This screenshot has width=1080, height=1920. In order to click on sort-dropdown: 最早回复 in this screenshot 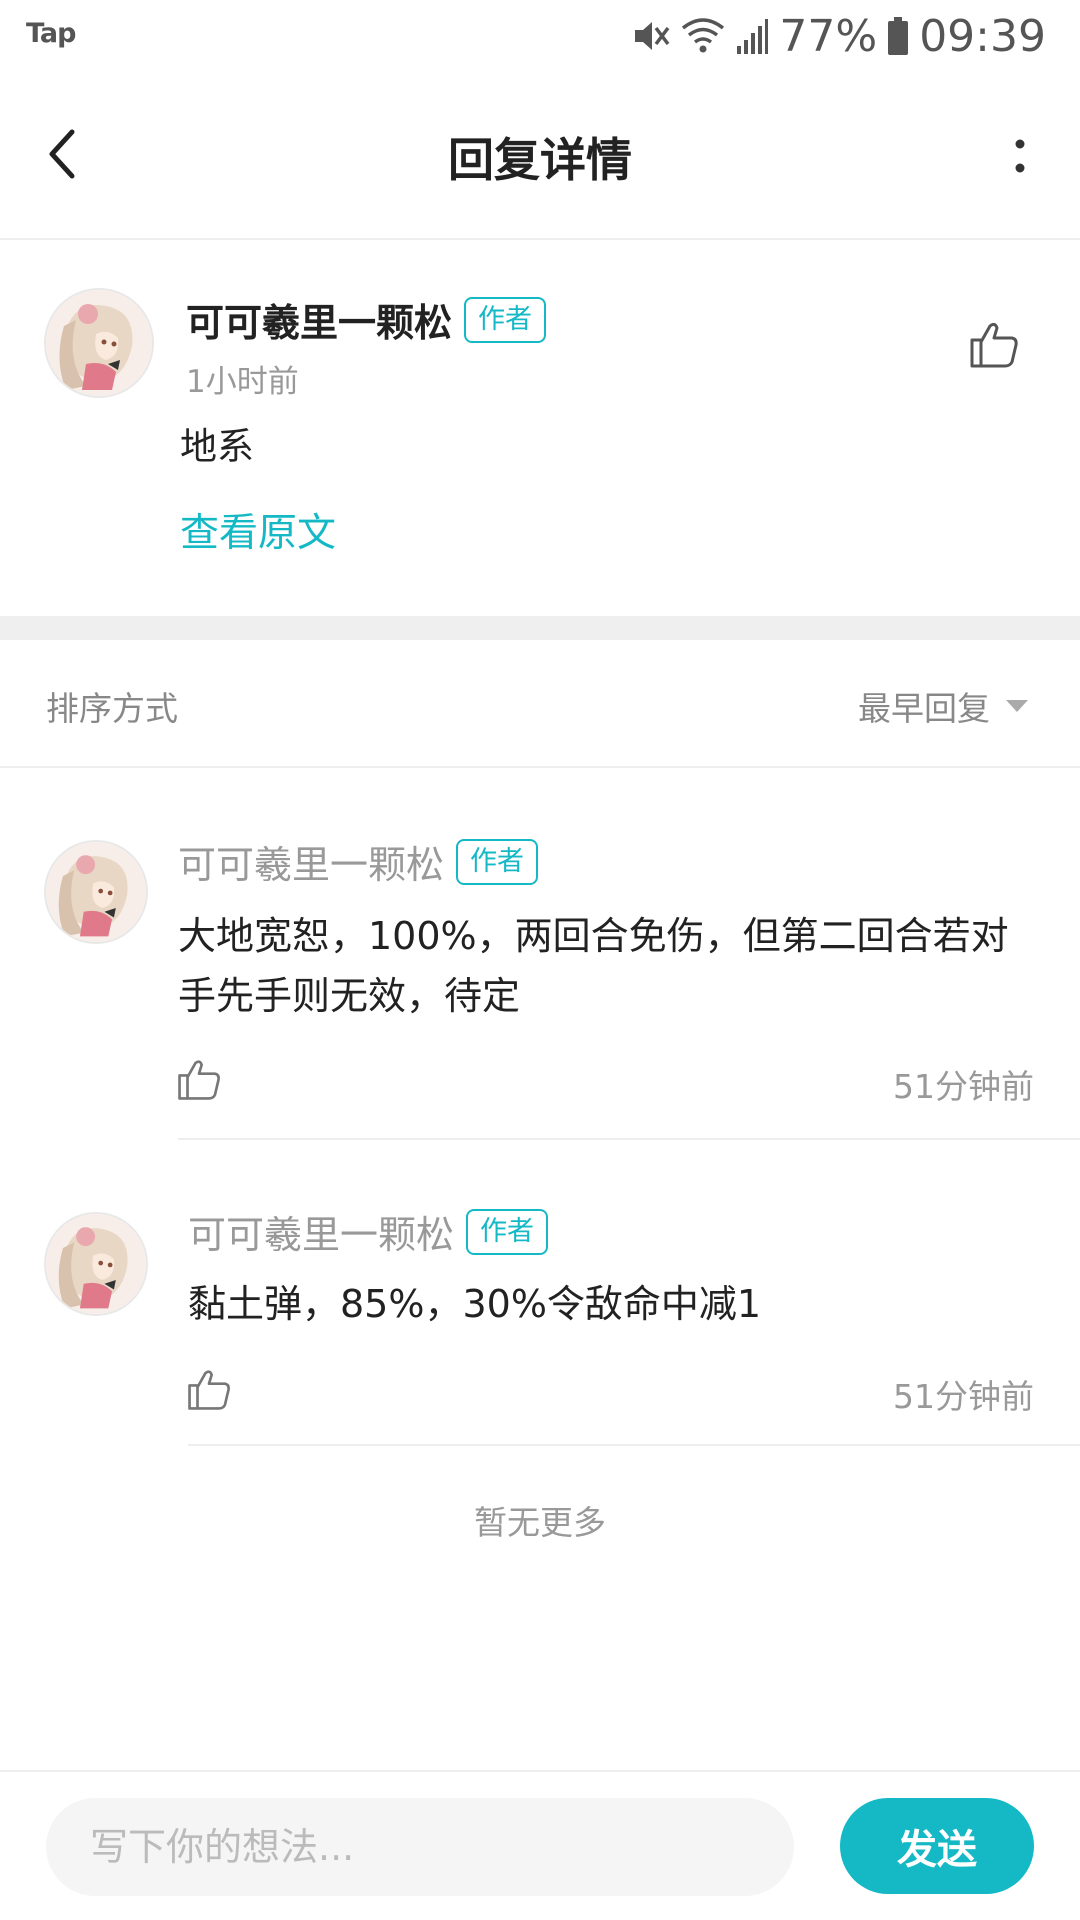, I will do `click(944, 706)`.